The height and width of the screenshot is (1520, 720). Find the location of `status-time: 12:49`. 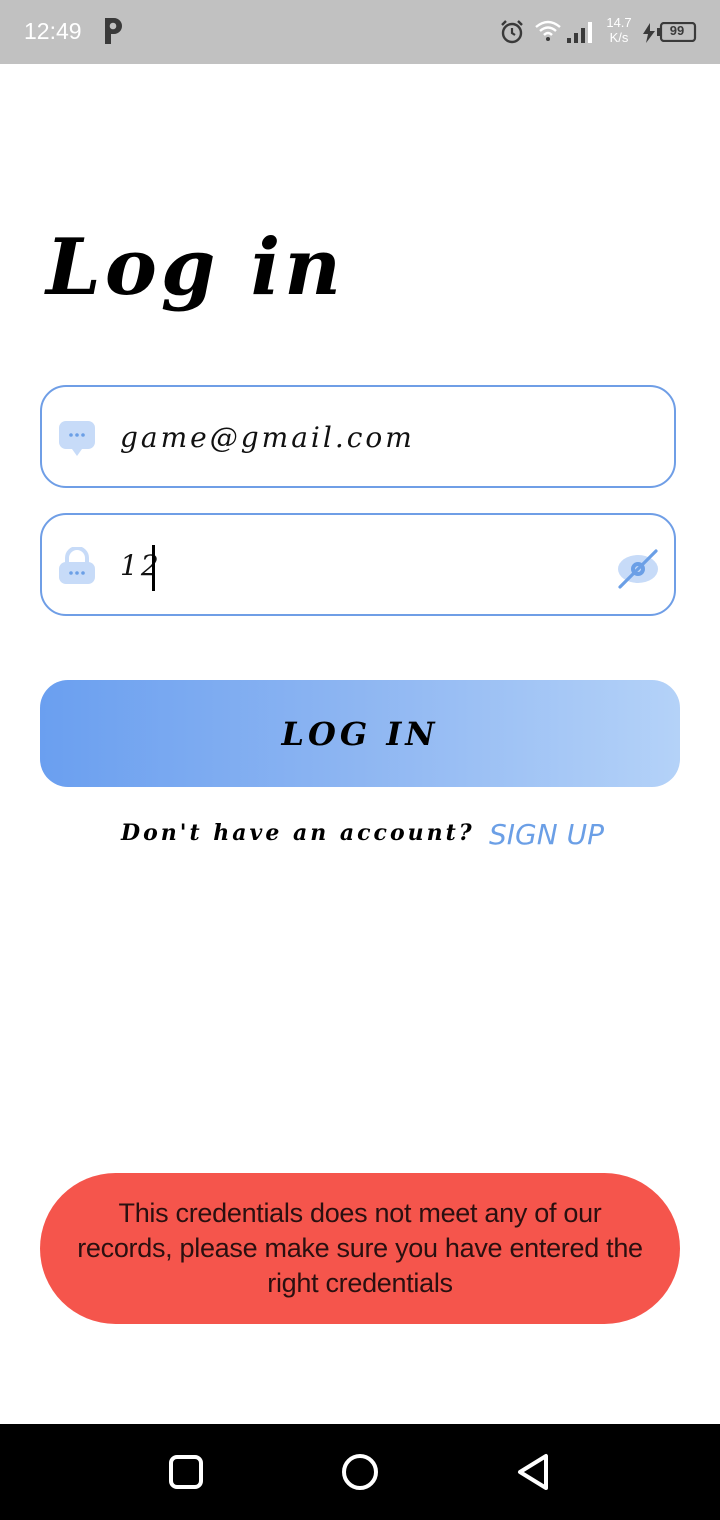

status-time: 12:49 is located at coordinates (53, 31).